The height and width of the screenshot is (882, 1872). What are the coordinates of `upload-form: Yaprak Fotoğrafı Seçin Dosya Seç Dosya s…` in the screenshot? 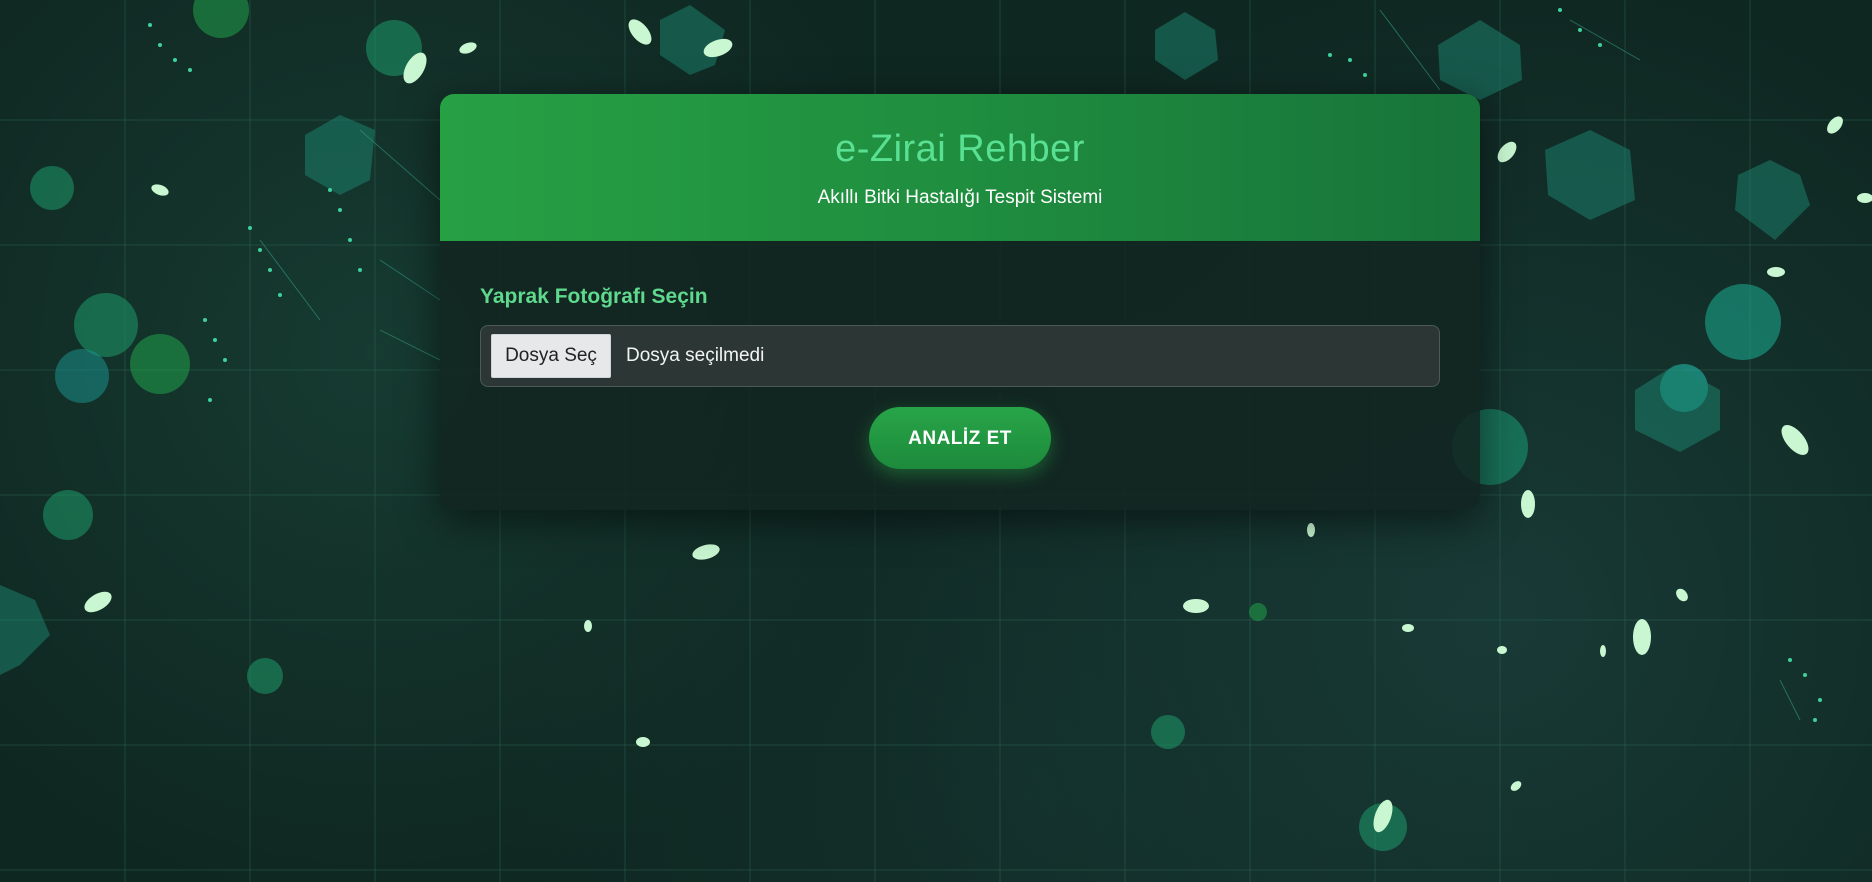 It's located at (960, 355).